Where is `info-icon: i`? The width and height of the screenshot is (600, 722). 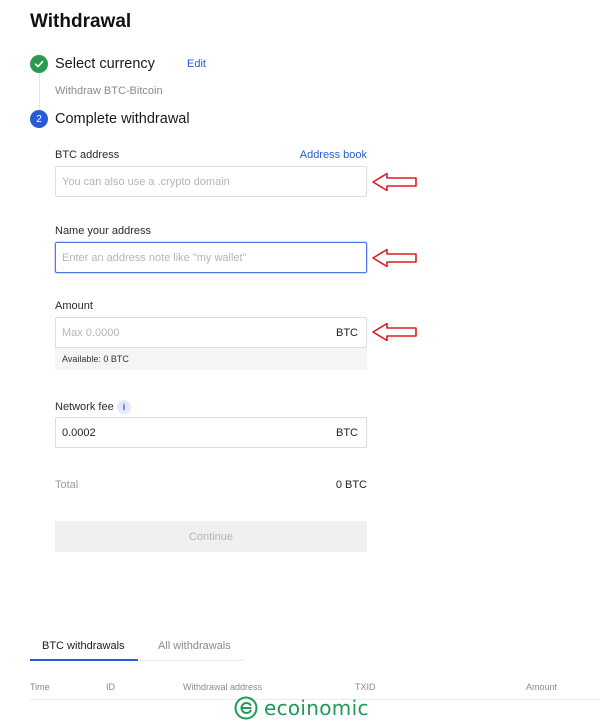 info-icon: i is located at coordinates (124, 407).